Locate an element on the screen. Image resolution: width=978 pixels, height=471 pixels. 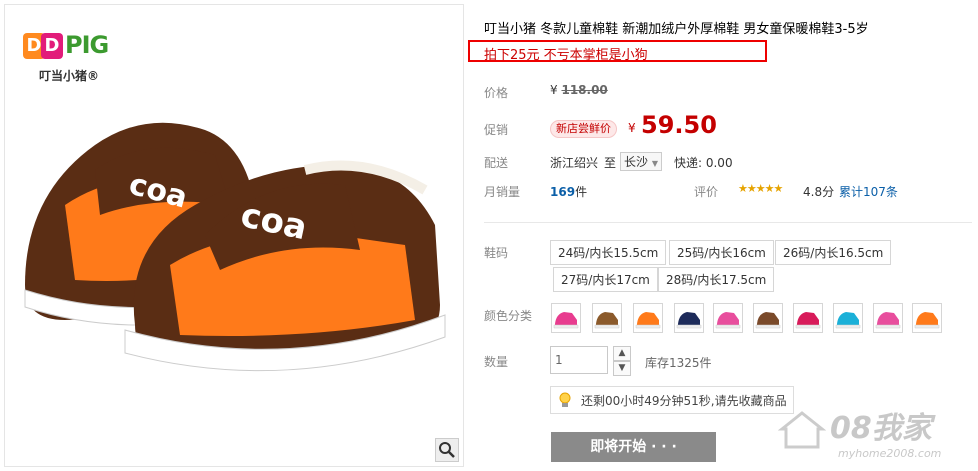
product-title: 叮当小猪 冬款儿童棉鞋 新潮加绒户外厚棉鞋 男女童保暖棉鞋3-5岁 is located at coordinates (676, 29).